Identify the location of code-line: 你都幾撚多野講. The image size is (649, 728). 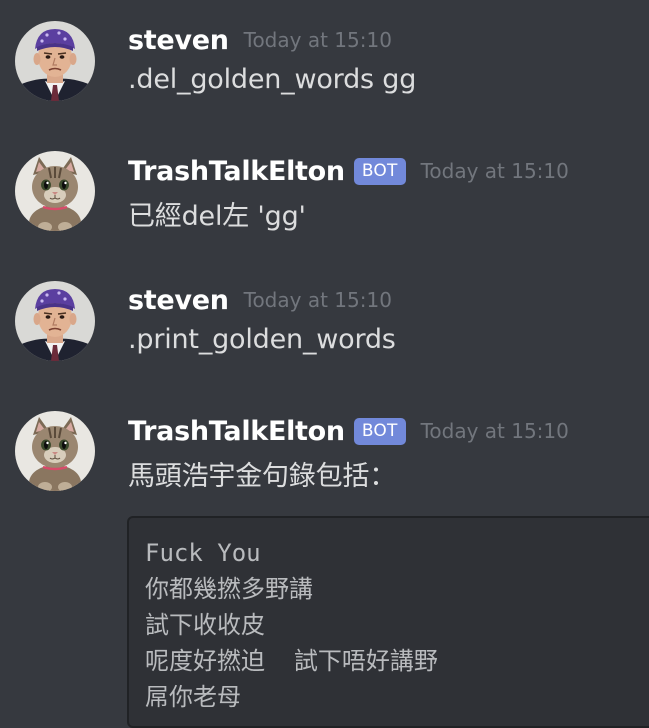
(229, 589).